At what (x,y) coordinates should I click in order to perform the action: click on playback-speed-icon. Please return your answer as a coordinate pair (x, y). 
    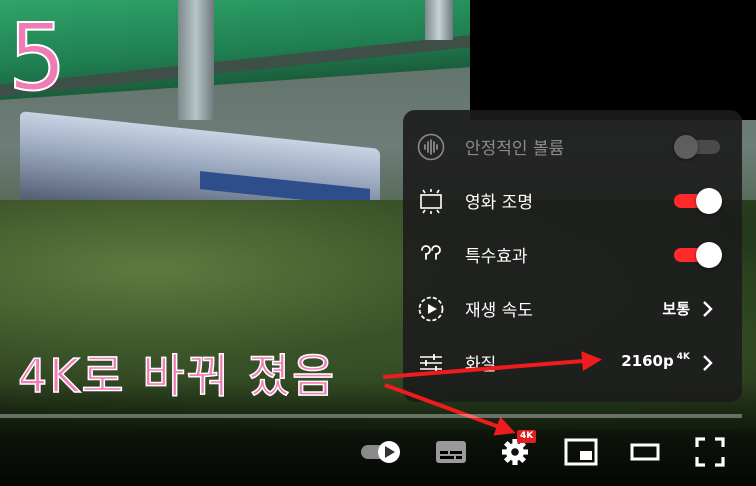
    Looking at the image, I should click on (431, 309).